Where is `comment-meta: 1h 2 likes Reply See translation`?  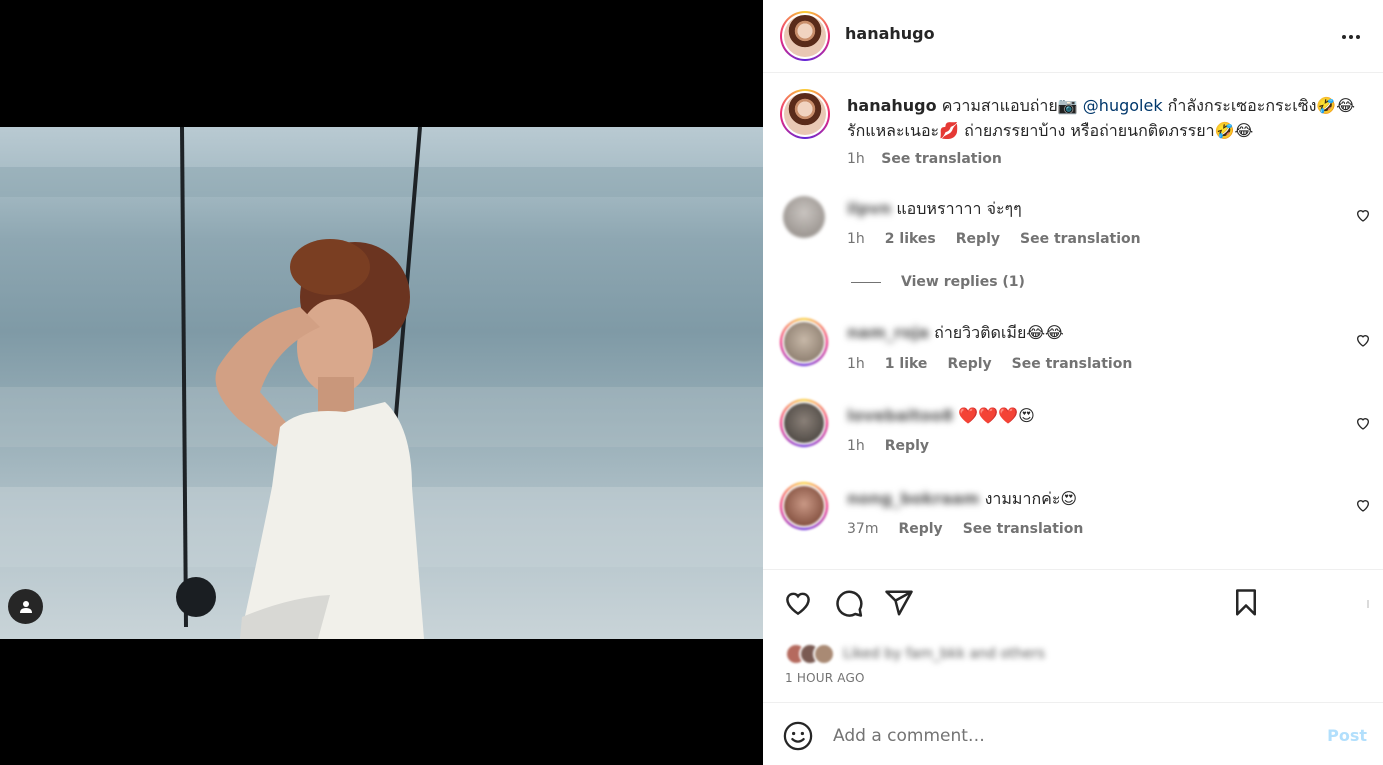
comment-meta: 1h 2 likes Reply See translation is located at coordinates (1004, 239).